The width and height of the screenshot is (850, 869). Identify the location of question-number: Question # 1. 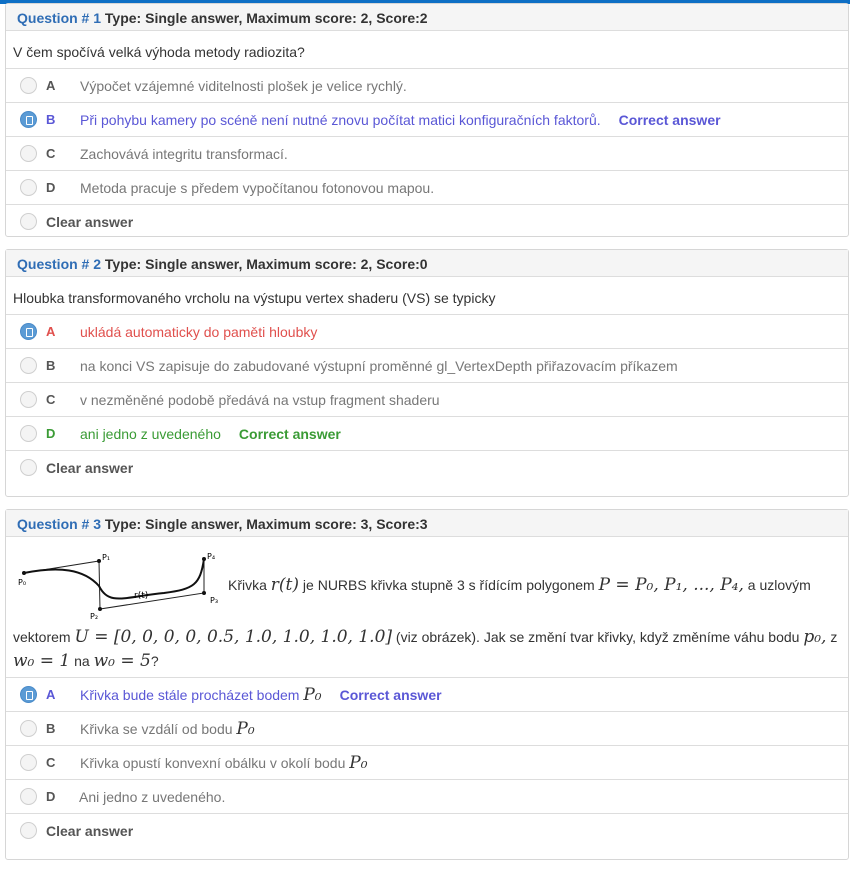
(59, 18).